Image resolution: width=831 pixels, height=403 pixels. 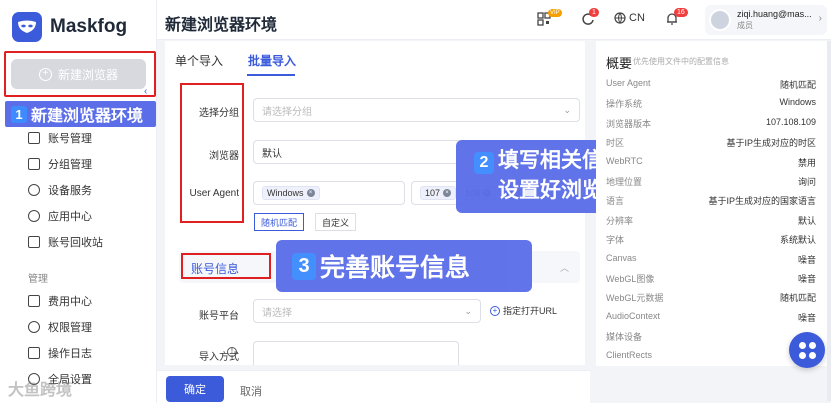 I want to click on sidebar-item-groups: 分组管理, so click(x=60, y=164).